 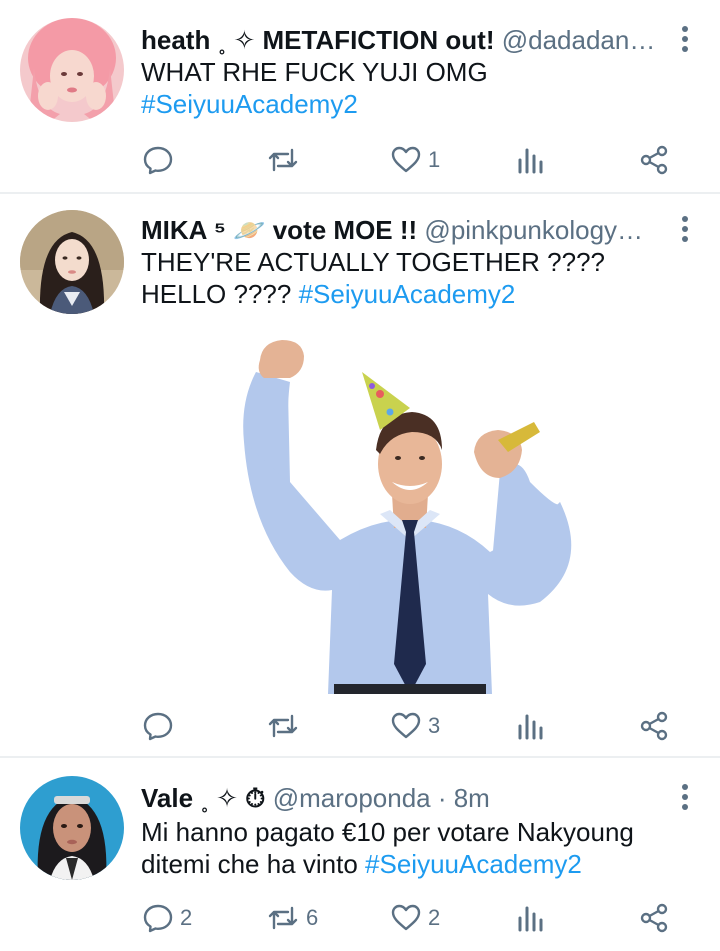 What do you see at coordinates (434, 725) in the screenshot?
I see `like-count: 3` at bounding box center [434, 725].